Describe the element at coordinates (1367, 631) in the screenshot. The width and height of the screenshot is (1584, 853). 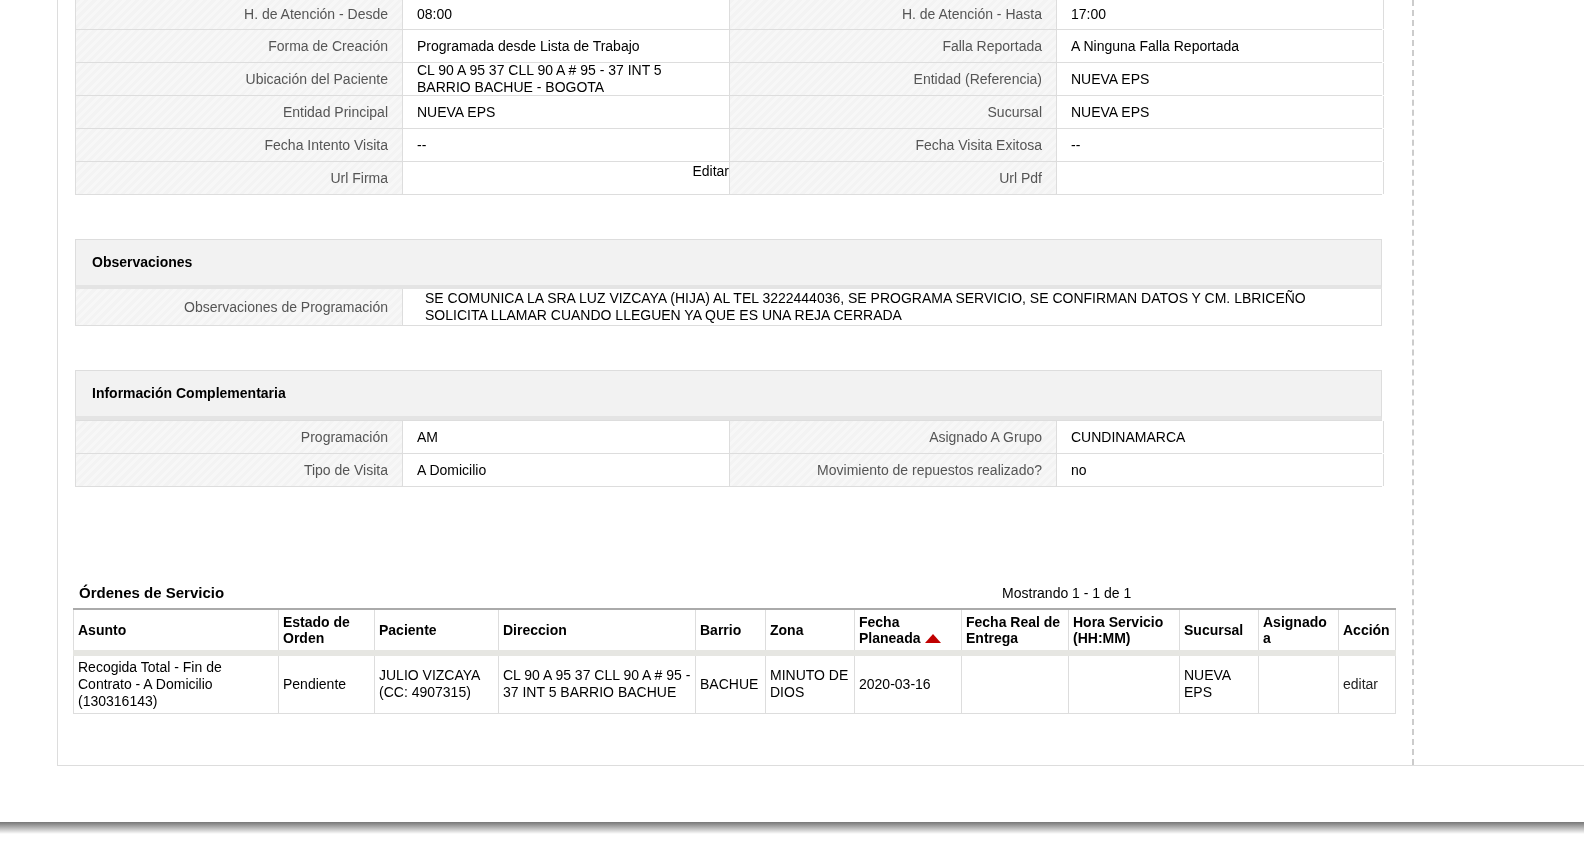
I see `column-header: Acción` at that location.